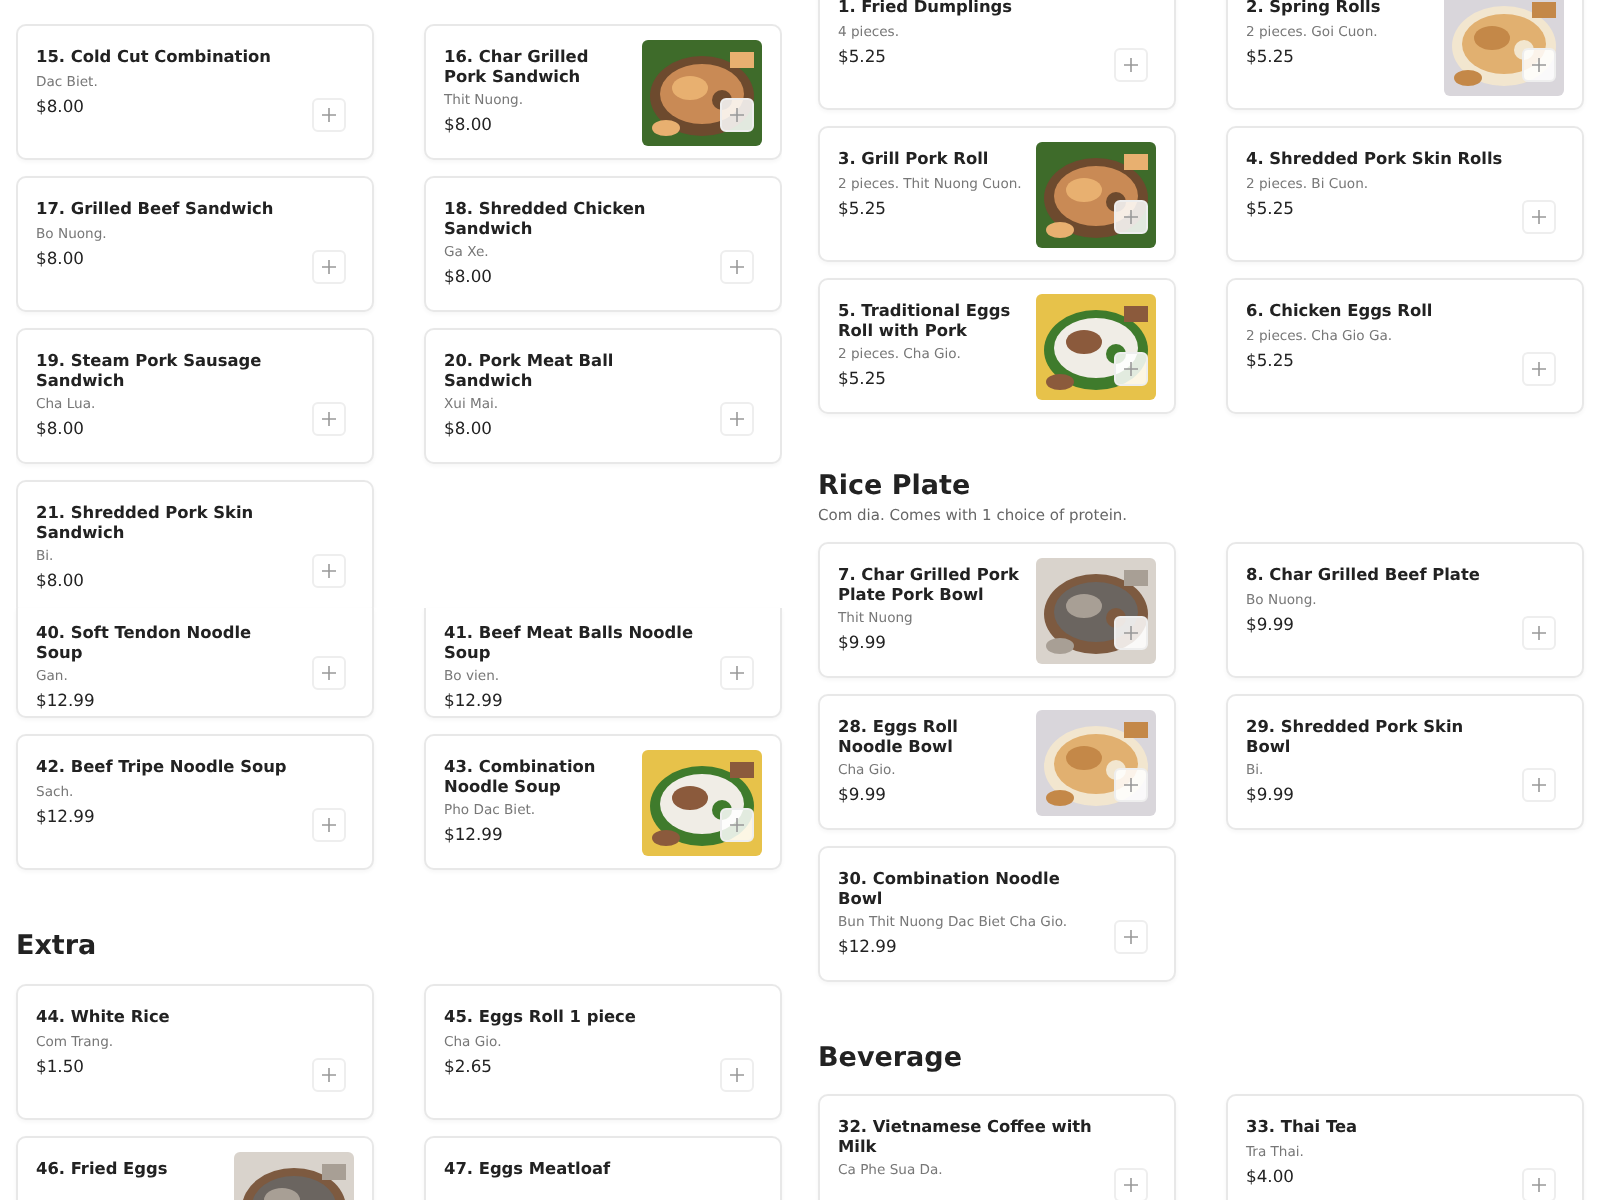 The image size is (1600, 1200). What do you see at coordinates (61, 1065) in the screenshot?
I see `item-price: $1.50` at bounding box center [61, 1065].